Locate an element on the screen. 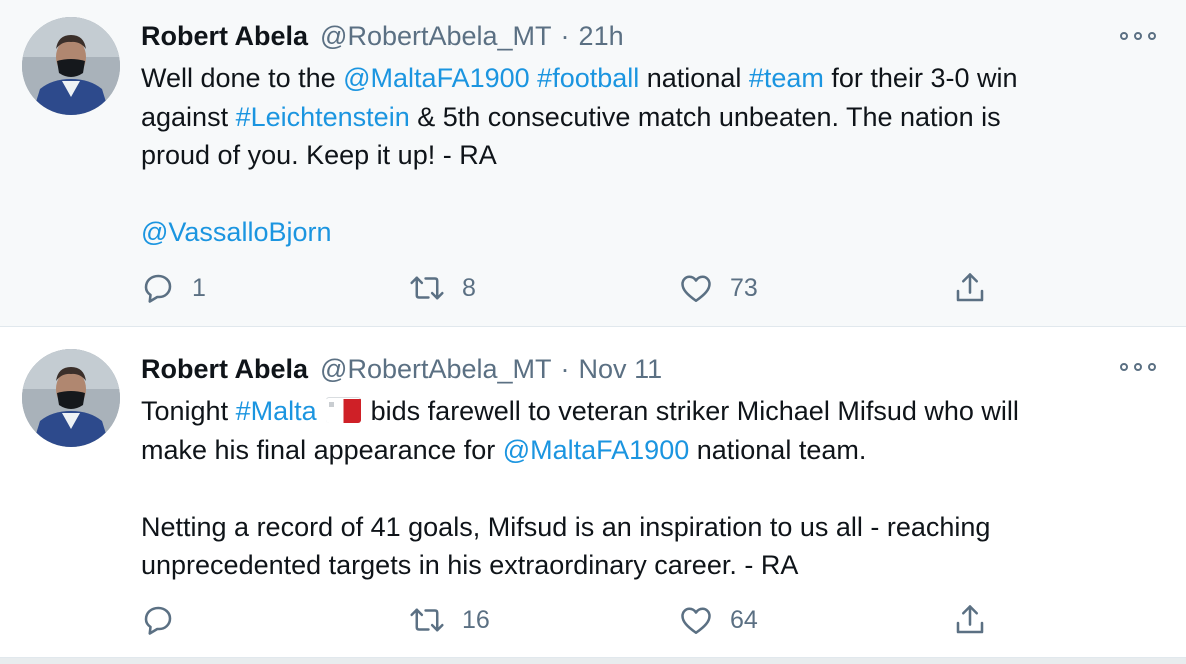  like-button: 73 is located at coordinates (718, 288).